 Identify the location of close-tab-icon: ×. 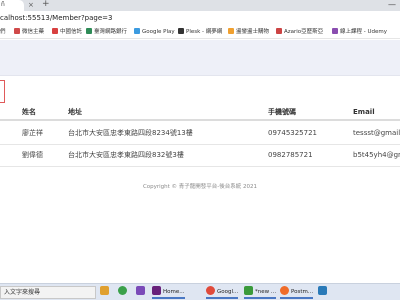
(31, 5).